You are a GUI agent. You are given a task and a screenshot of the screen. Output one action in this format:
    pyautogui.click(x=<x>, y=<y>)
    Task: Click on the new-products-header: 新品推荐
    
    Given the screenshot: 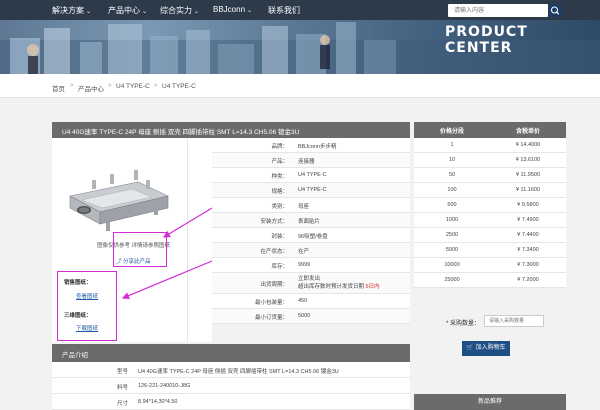 What is the action you would take?
    pyautogui.click(x=490, y=402)
    